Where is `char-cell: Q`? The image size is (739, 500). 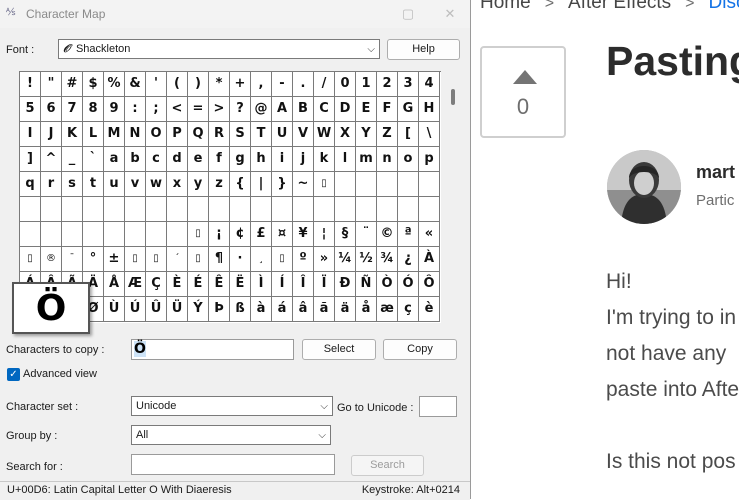
char-cell: Q is located at coordinates (198, 134).